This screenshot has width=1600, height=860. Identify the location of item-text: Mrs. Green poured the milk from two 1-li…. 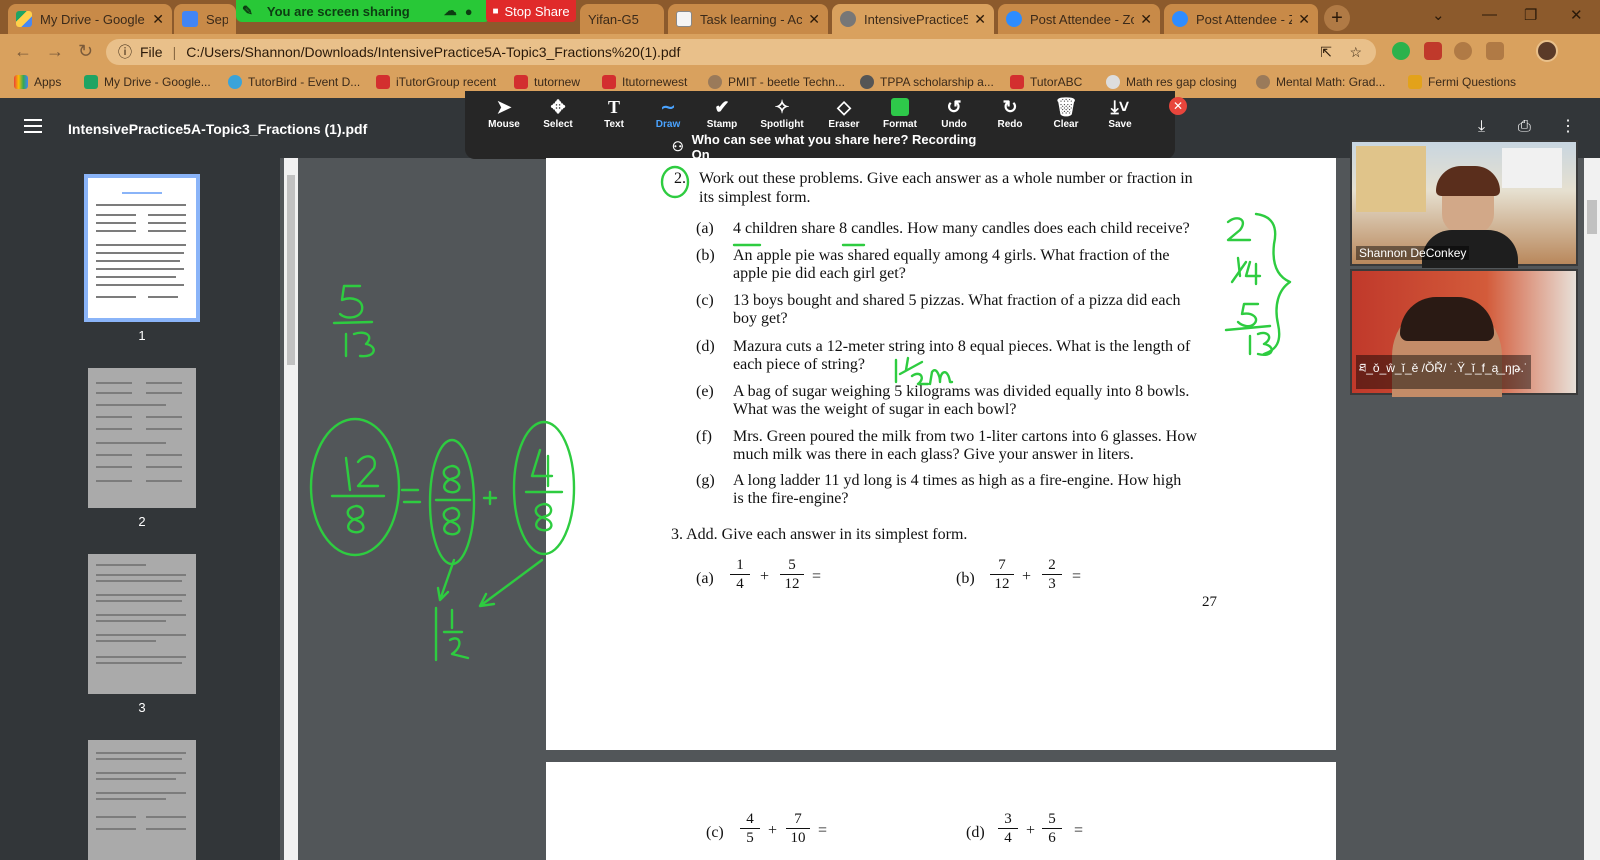
(965, 436).